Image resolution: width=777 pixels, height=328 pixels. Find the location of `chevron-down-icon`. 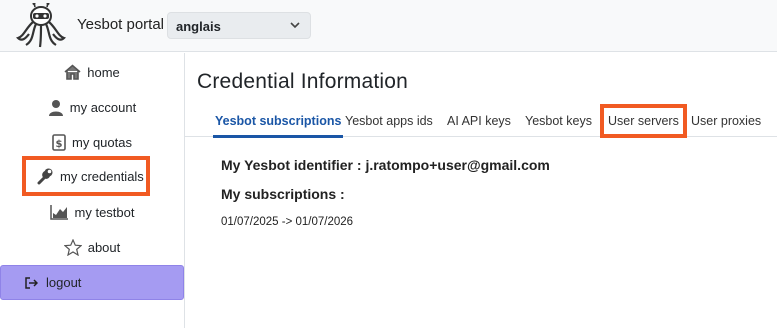

chevron-down-icon is located at coordinates (295, 25).